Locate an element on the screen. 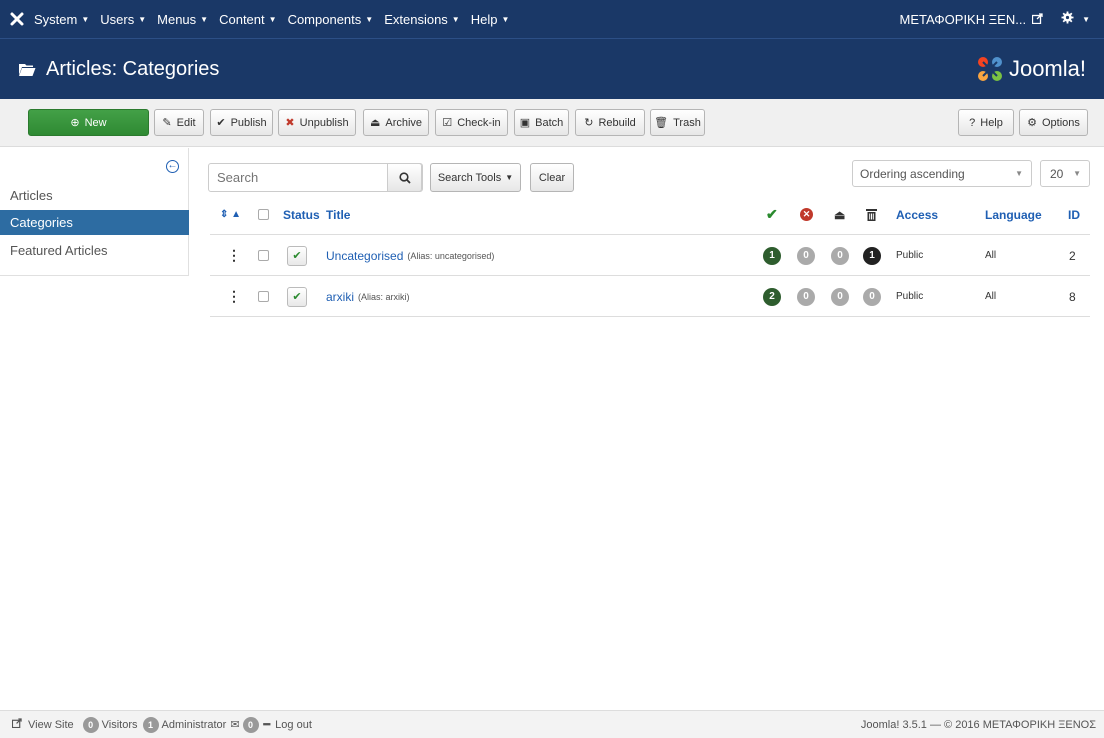  plus-circle-icon: ⊕ is located at coordinates (75, 123).